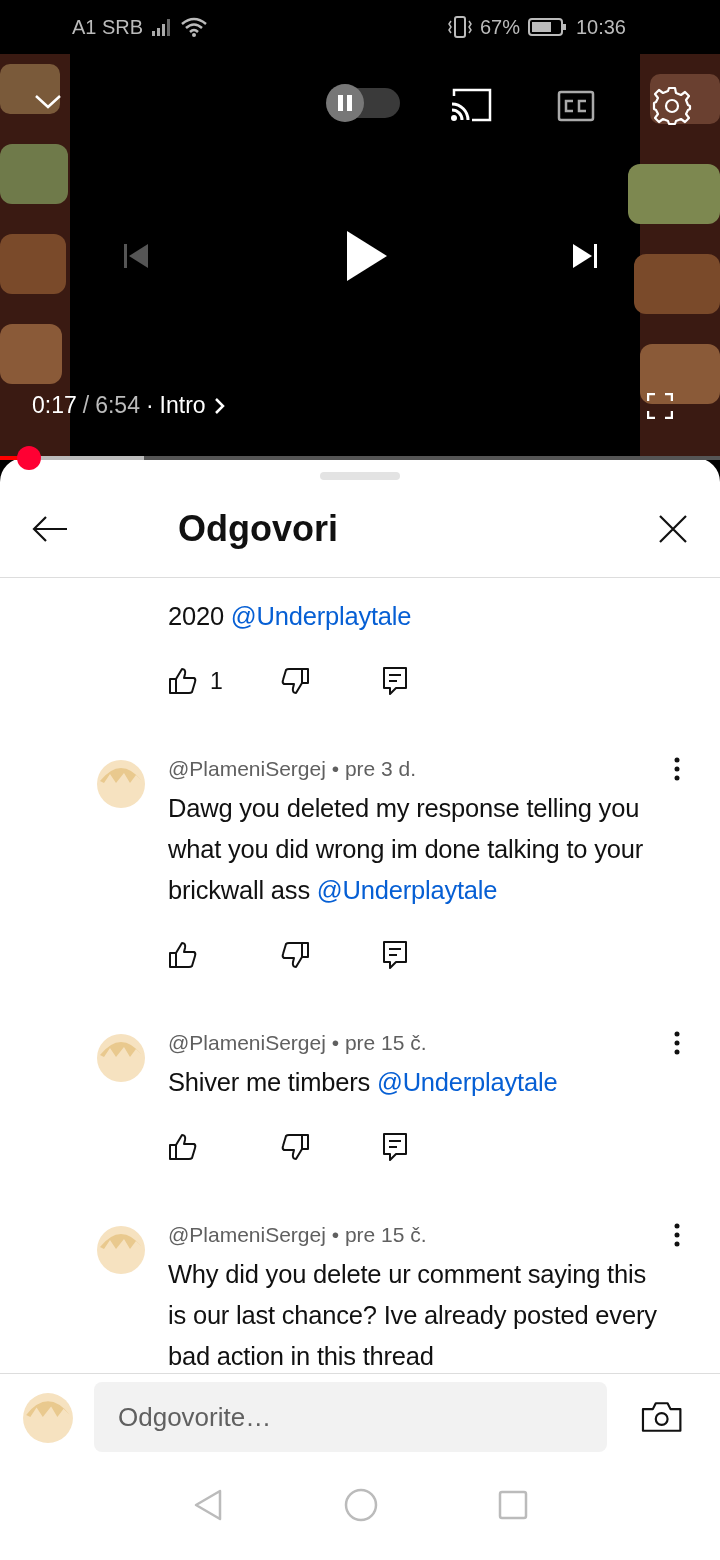  Describe the element at coordinates (194, 27) in the screenshot. I see `wifi-icon` at that location.